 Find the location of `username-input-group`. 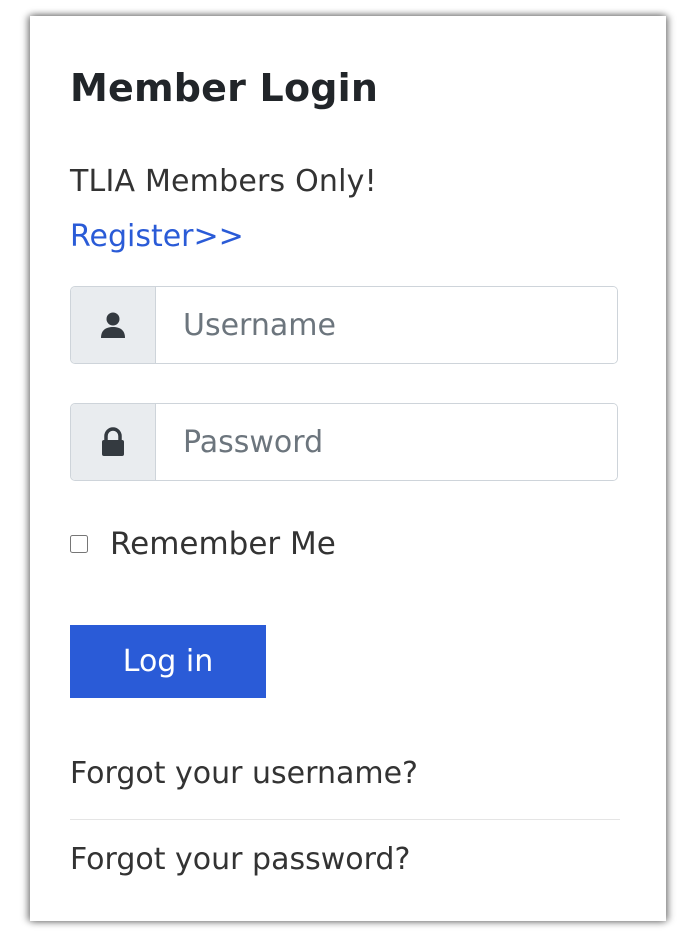

username-input-group is located at coordinates (344, 325).